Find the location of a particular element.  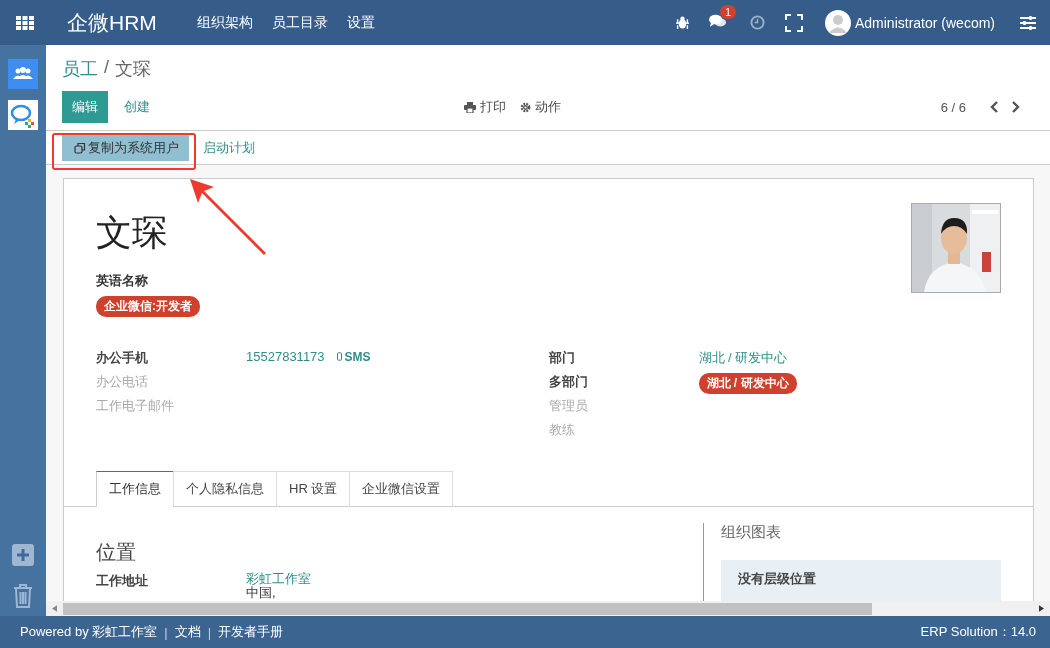

field-label: 工作地址 is located at coordinates (122, 581).